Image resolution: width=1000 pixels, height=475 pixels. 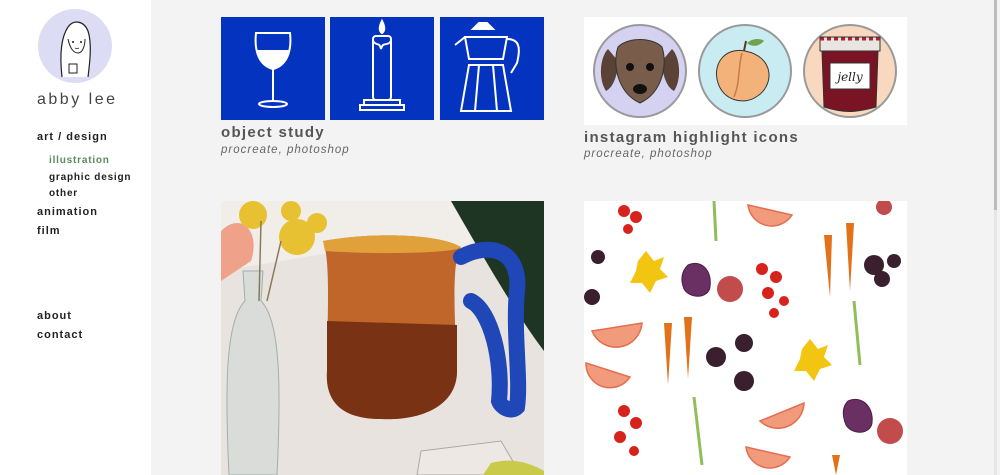 What do you see at coordinates (77, 100) in the screenshot?
I see `site-name: abby lee` at bounding box center [77, 100].